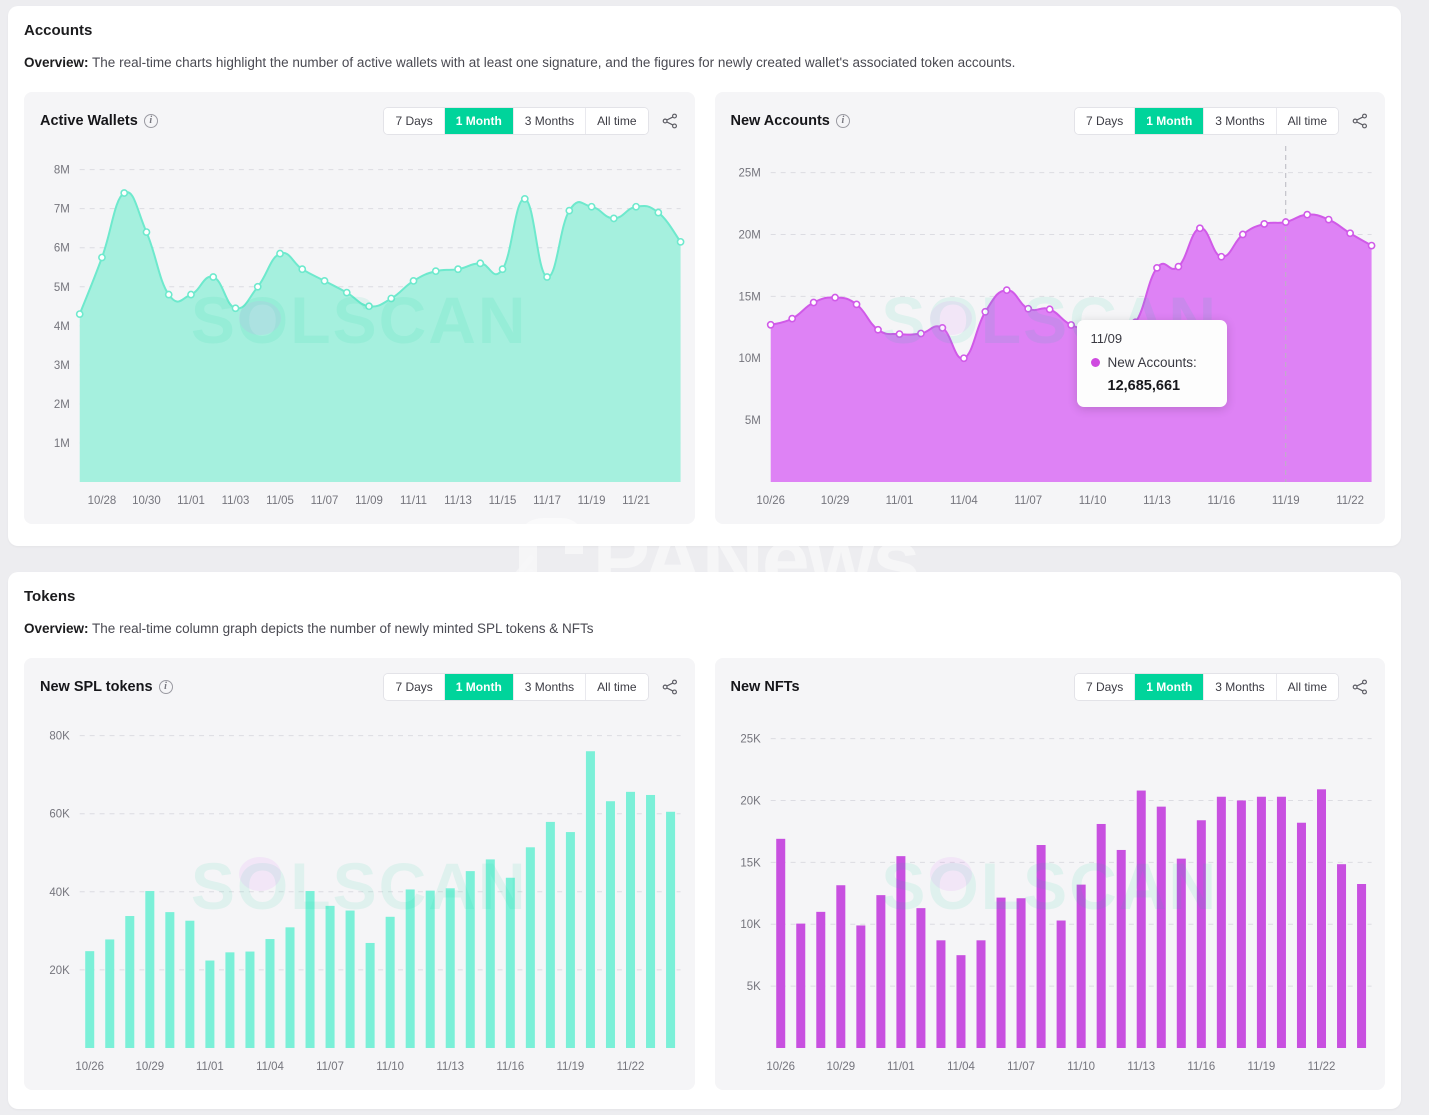 This screenshot has height=1115, width=1429. I want to click on range-selector-active-wallets: 7 Days 1 Month 3 Months All time, so click(516, 120).